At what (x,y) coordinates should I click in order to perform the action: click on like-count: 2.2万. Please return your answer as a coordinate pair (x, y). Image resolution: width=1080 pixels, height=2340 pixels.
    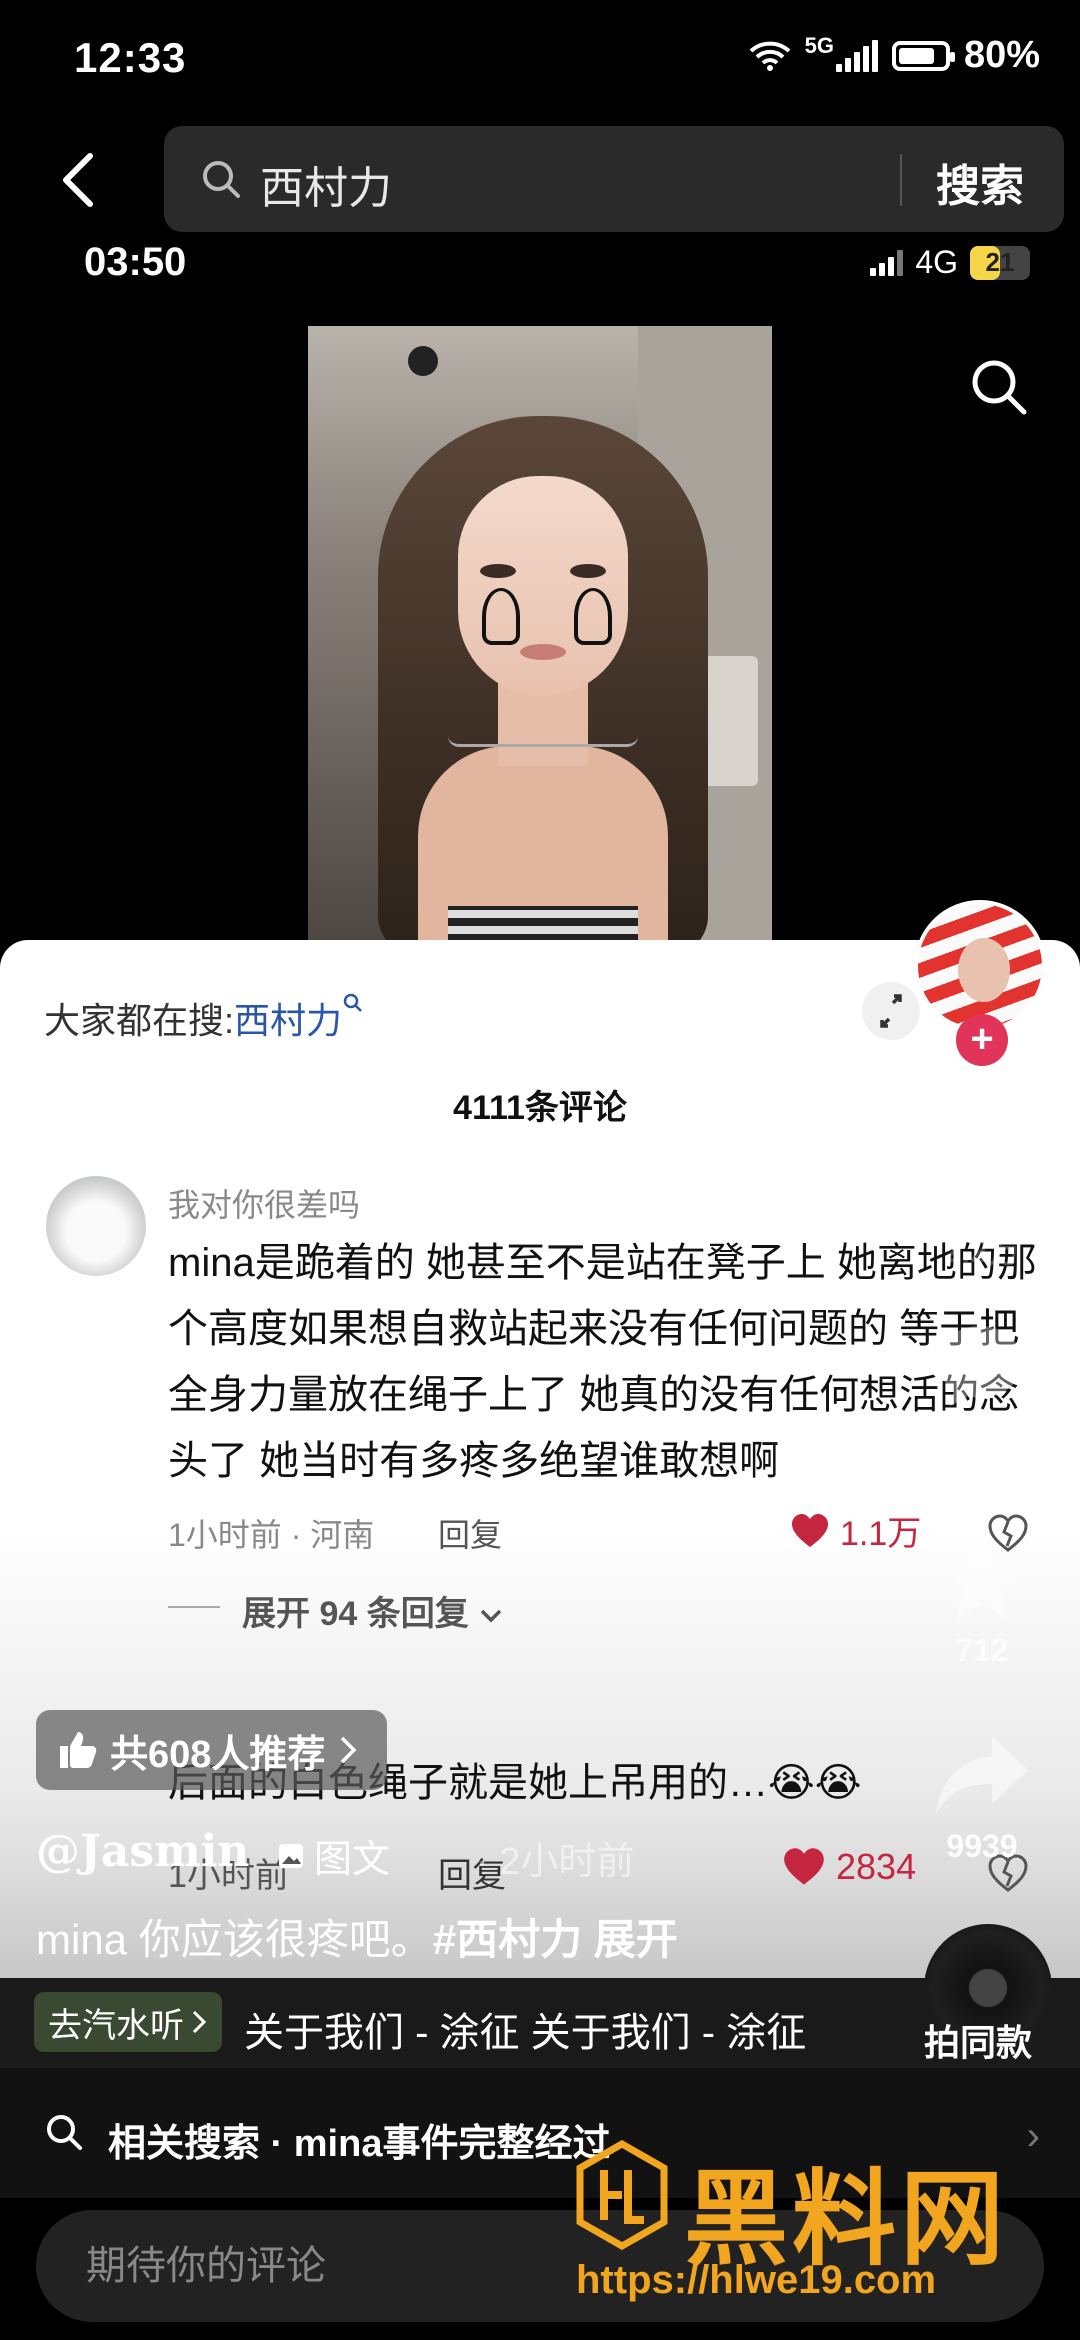
    Looking at the image, I should click on (982, 1251).